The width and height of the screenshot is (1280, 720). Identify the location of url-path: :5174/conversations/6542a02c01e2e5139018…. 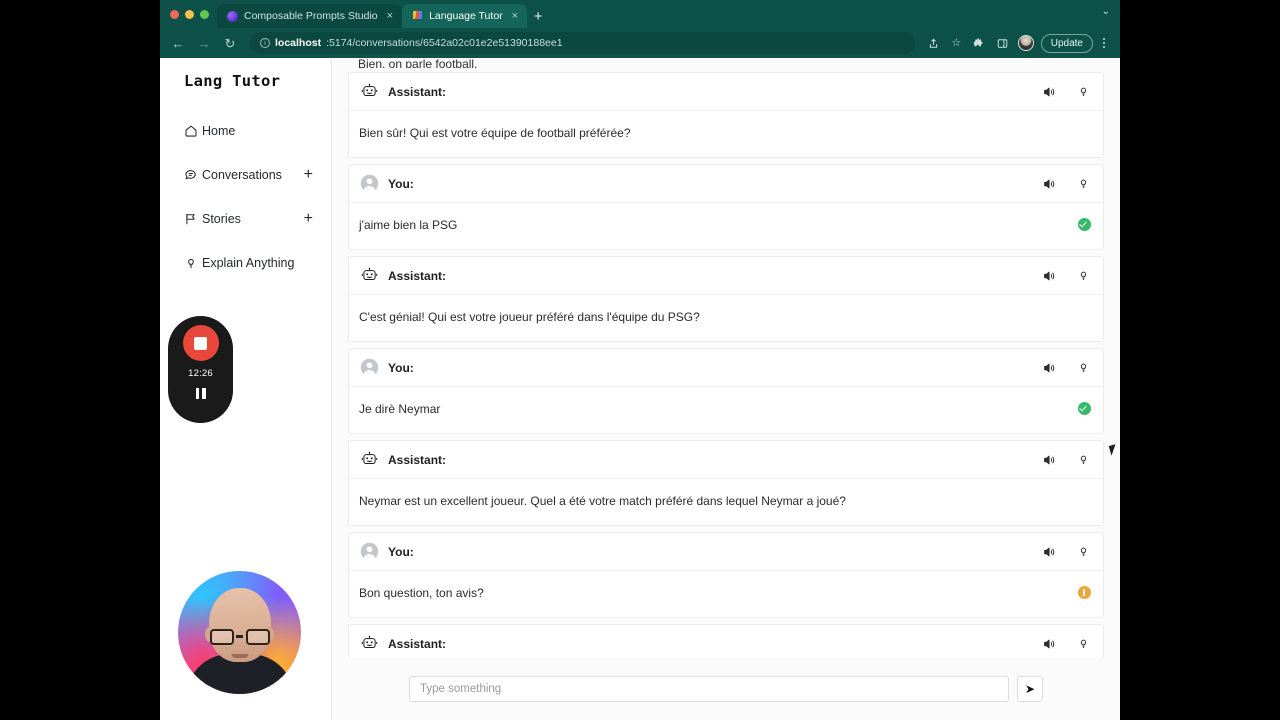
(444, 43).